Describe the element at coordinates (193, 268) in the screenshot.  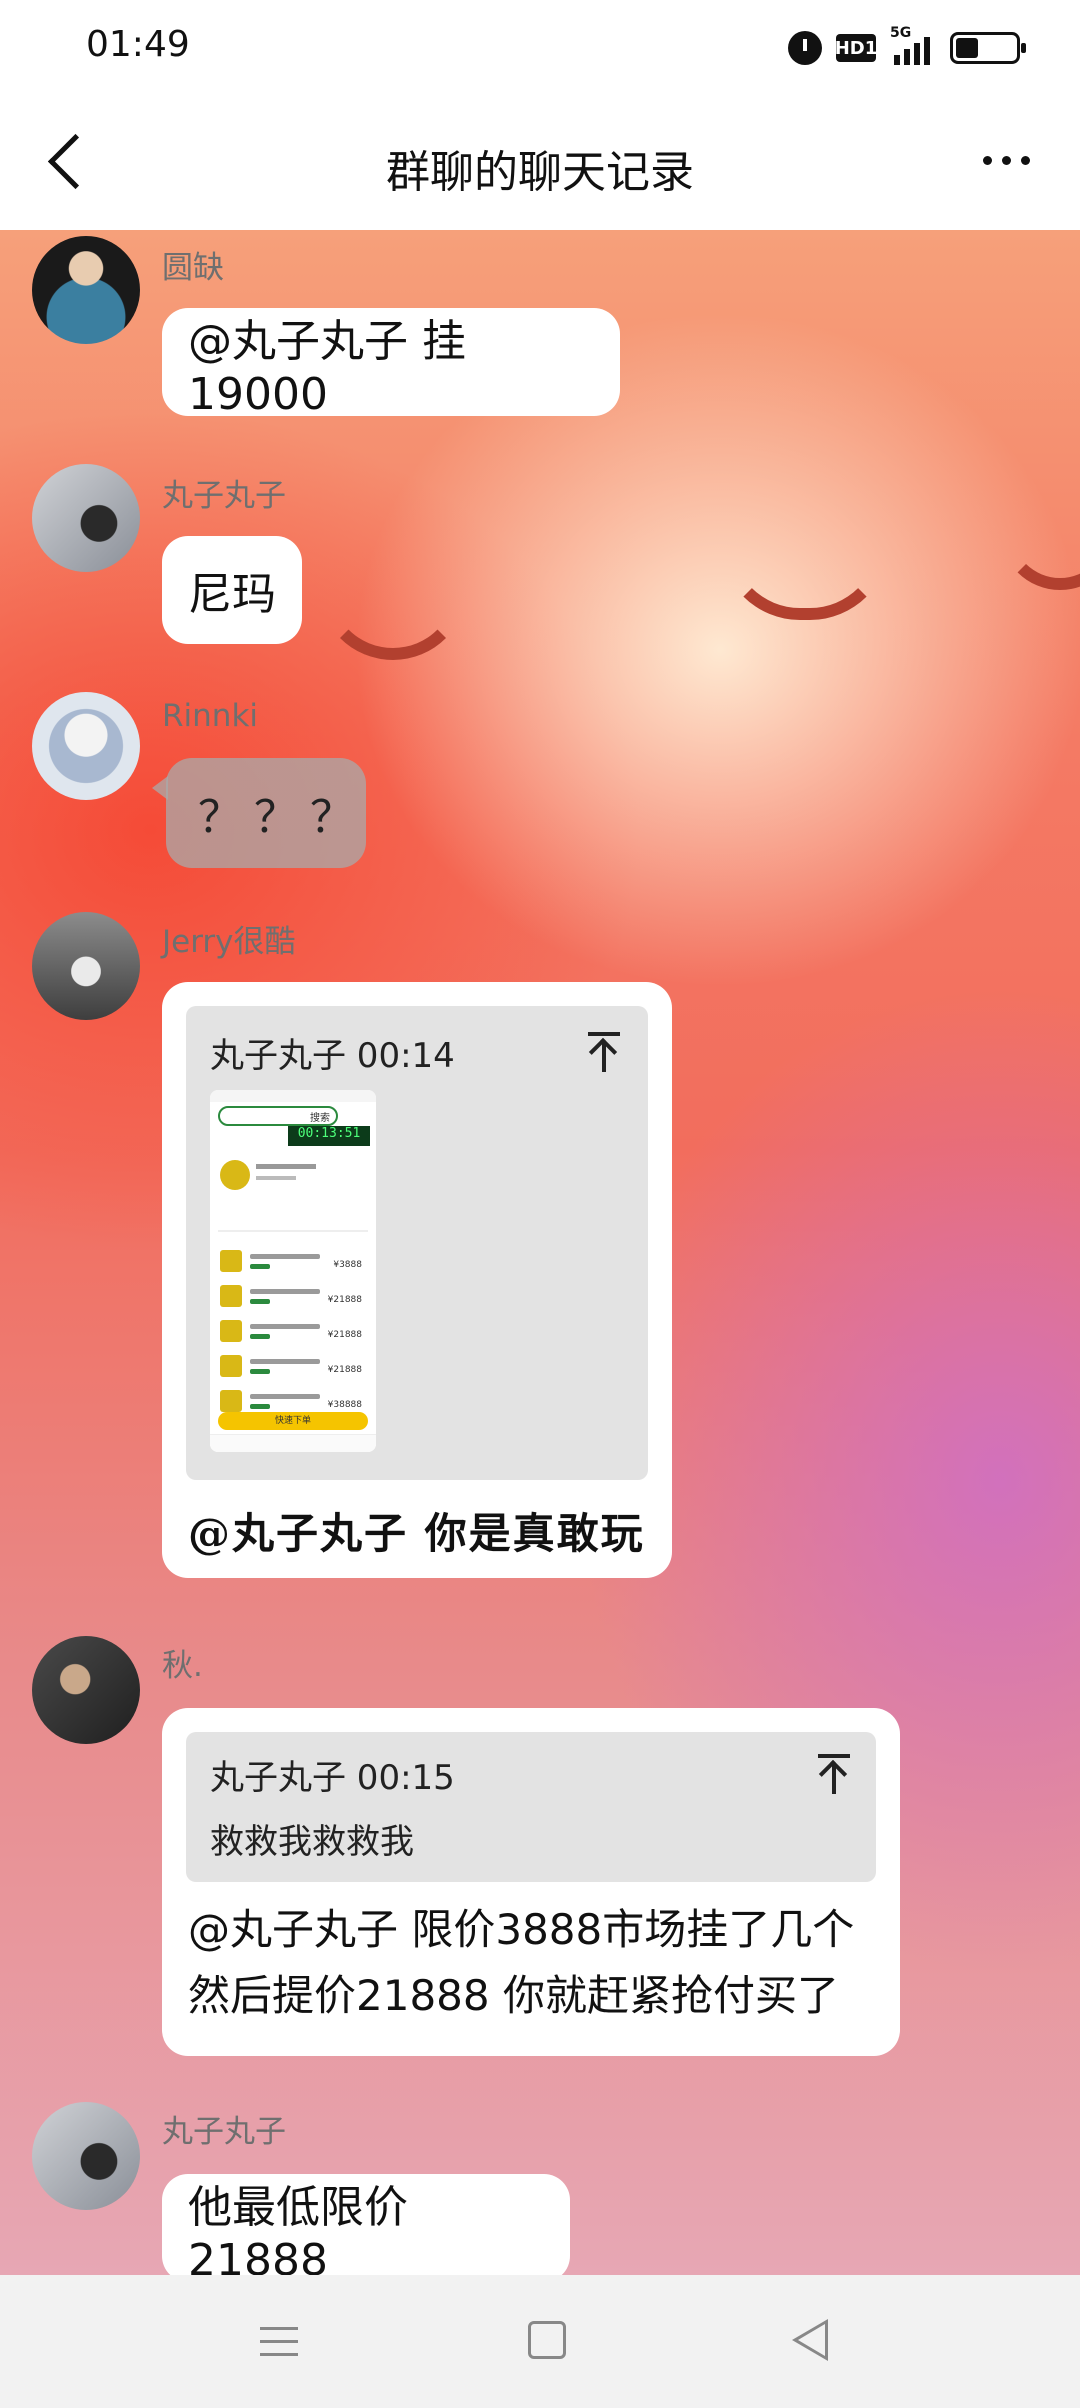
I see `sender-name: 圆缺` at that location.